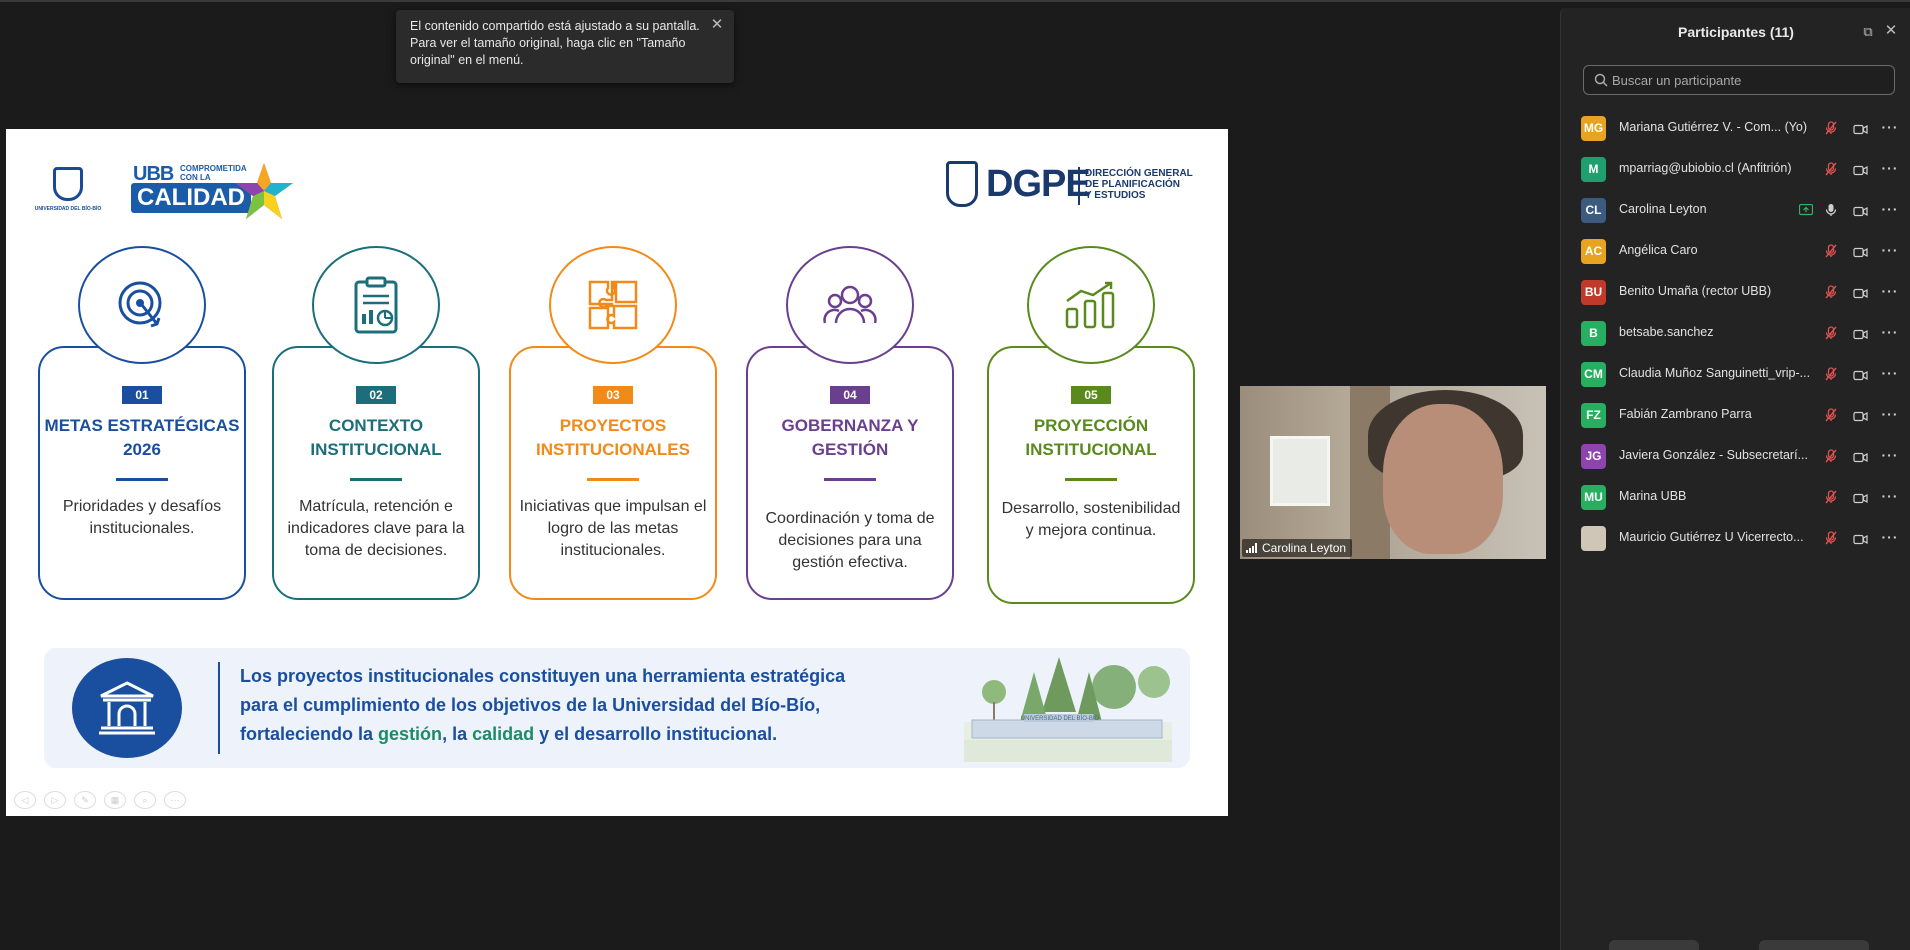  What do you see at coordinates (376, 395) in the screenshot?
I see `card-number: 02` at bounding box center [376, 395].